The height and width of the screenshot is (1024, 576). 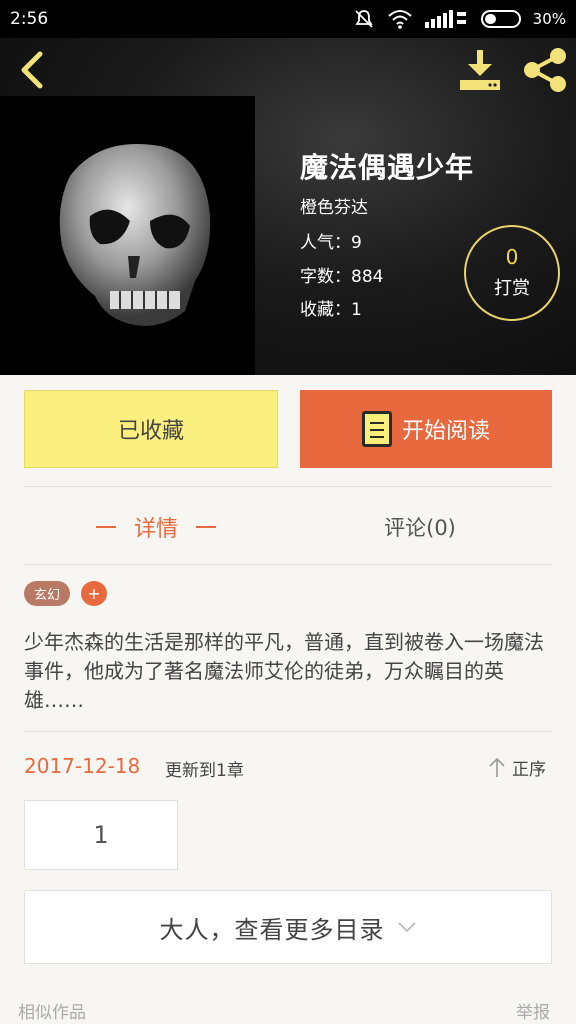 What do you see at coordinates (497, 767) in the screenshot?
I see `arrow-up-icon` at bounding box center [497, 767].